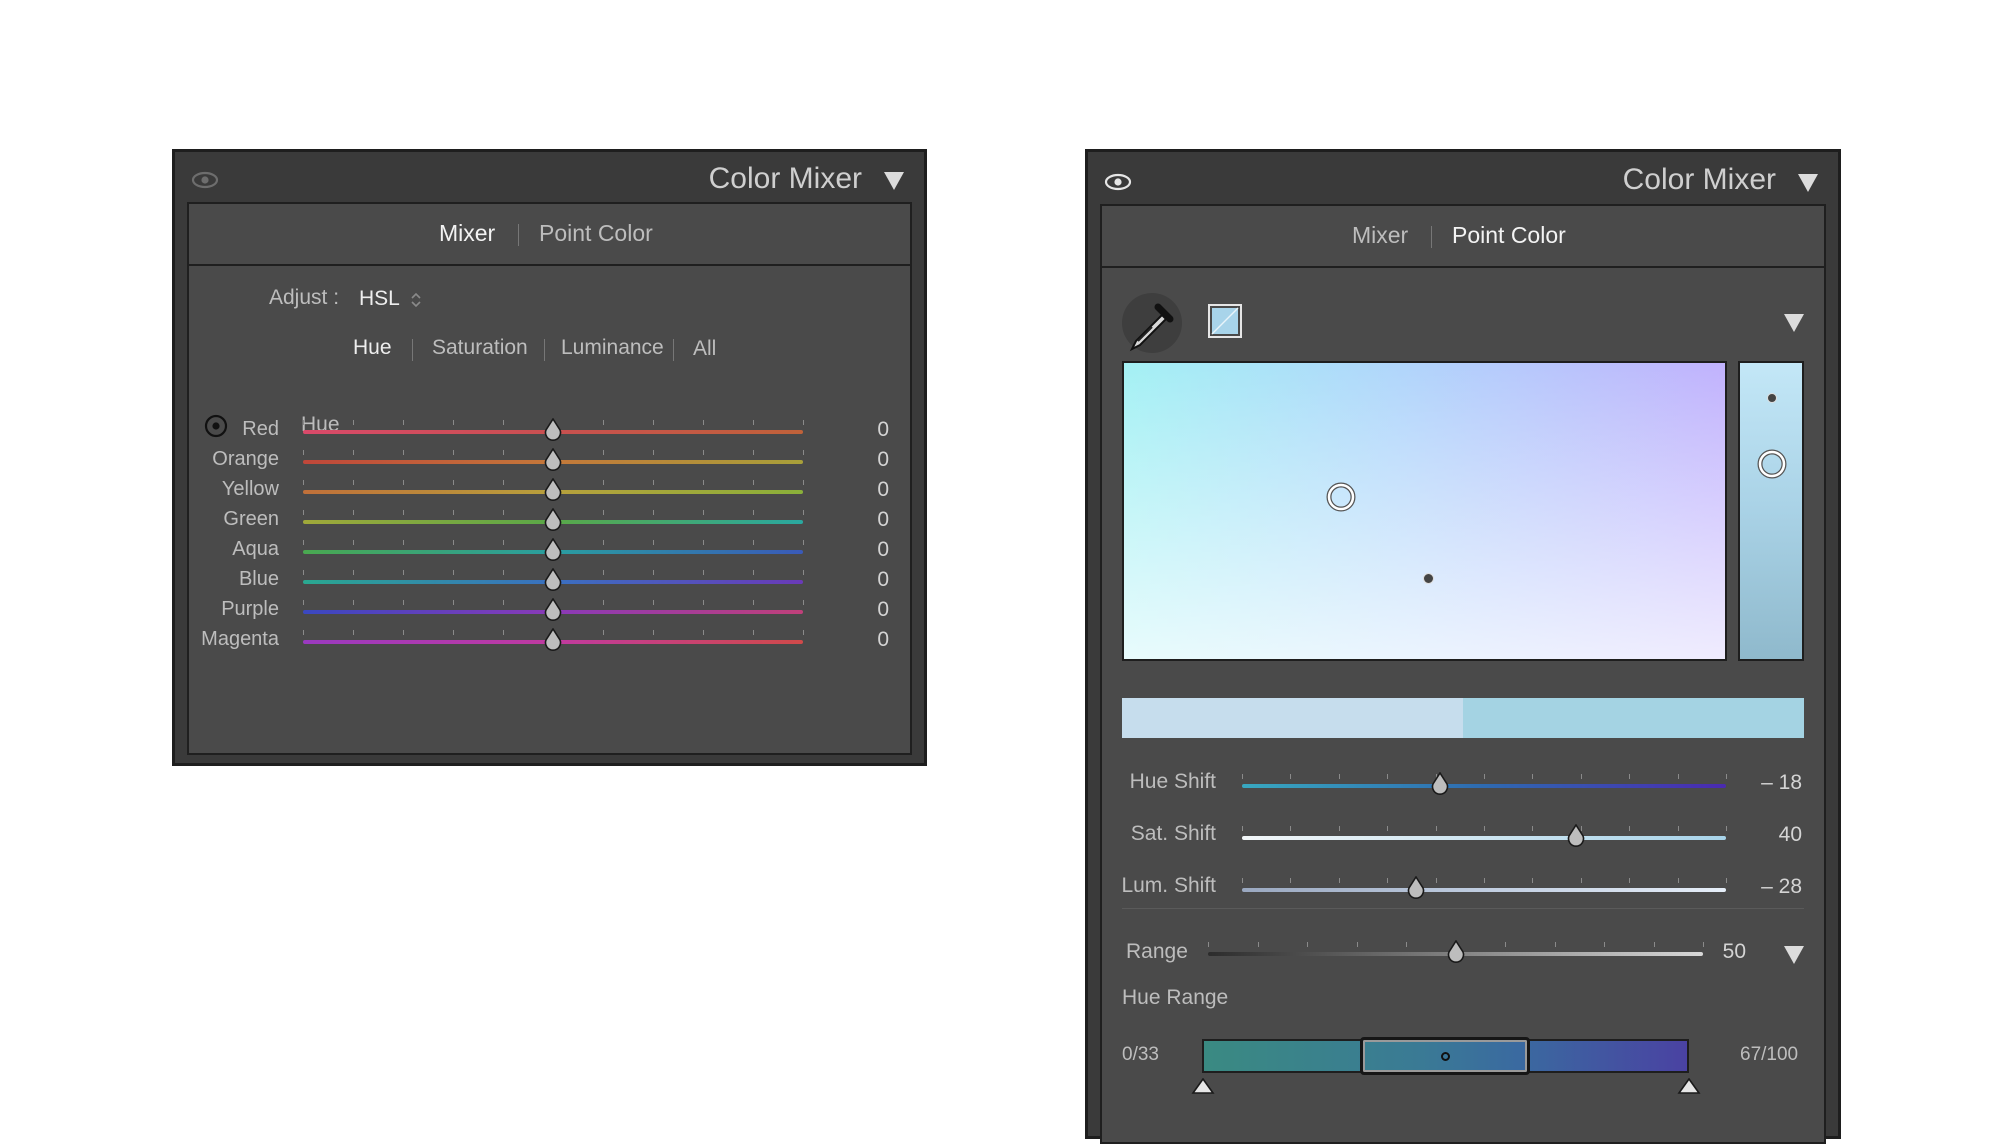  Describe the element at coordinates (553, 580) in the screenshot. I see `slider-thumb-blue` at that location.